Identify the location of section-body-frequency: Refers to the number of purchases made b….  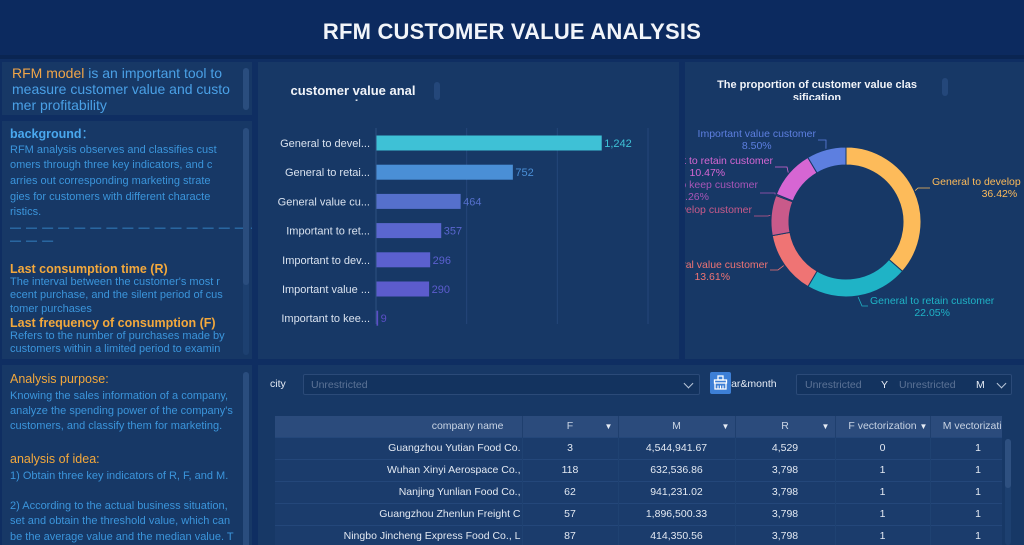
(117, 343).